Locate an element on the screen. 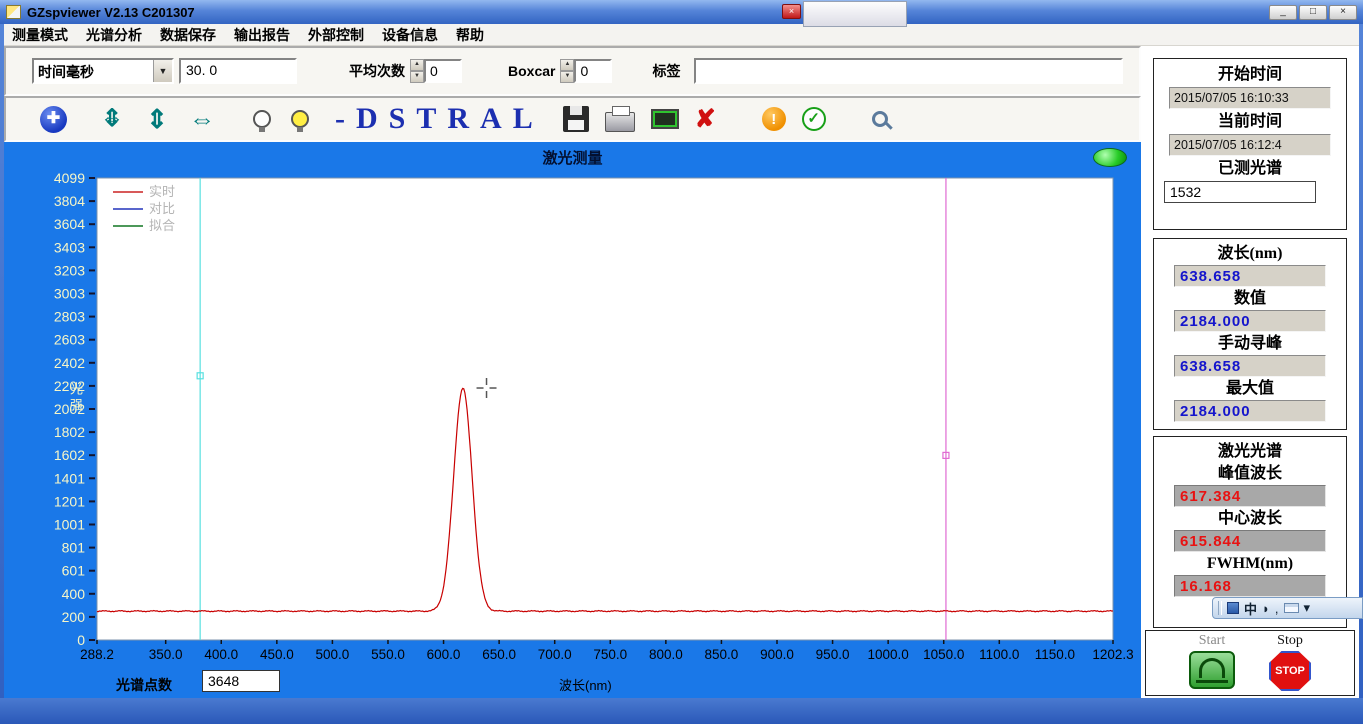  svg-text: 3203 is located at coordinates (69, 270).